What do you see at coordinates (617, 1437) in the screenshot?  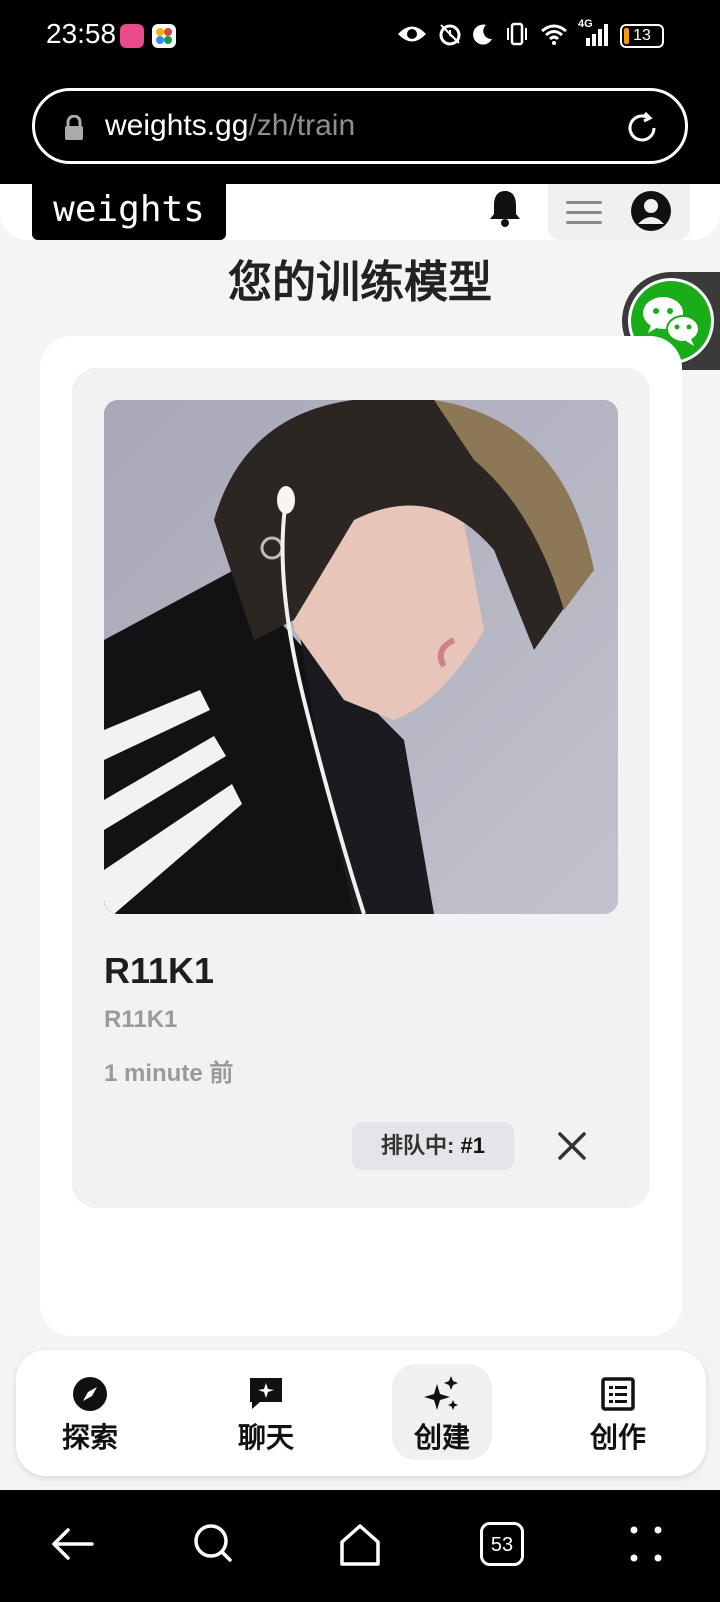 I see `nav-label: 创作` at bounding box center [617, 1437].